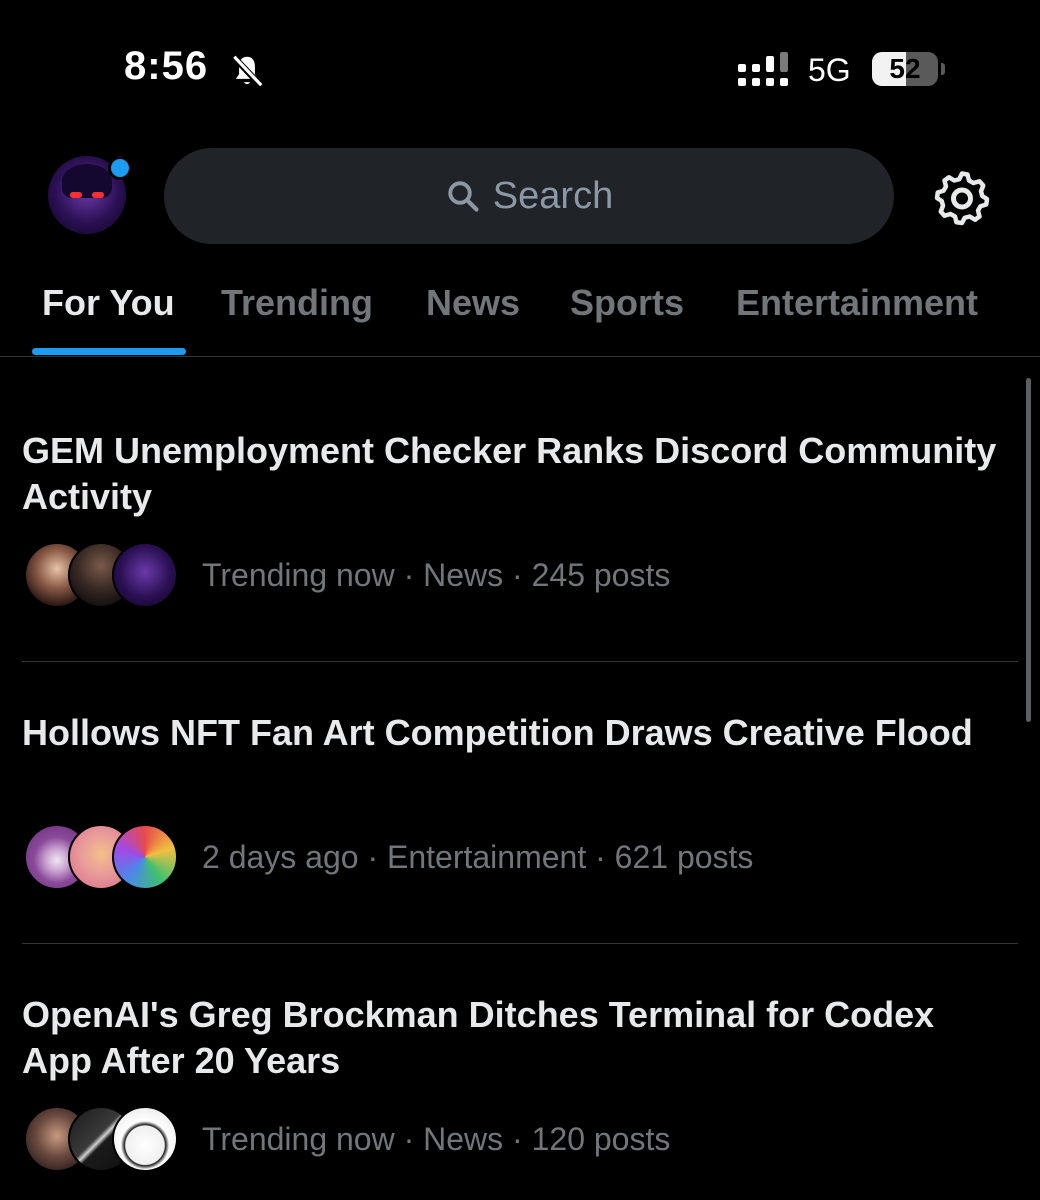 The image size is (1040, 1200). Describe the element at coordinates (601, 1138) in the screenshot. I see `trend-post-count: 120 posts` at that location.